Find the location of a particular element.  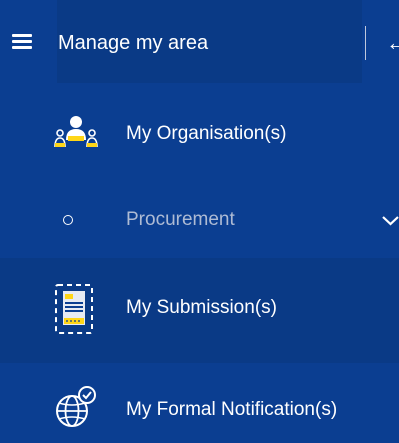

arrow-left-icon: ← is located at coordinates (392, 43).